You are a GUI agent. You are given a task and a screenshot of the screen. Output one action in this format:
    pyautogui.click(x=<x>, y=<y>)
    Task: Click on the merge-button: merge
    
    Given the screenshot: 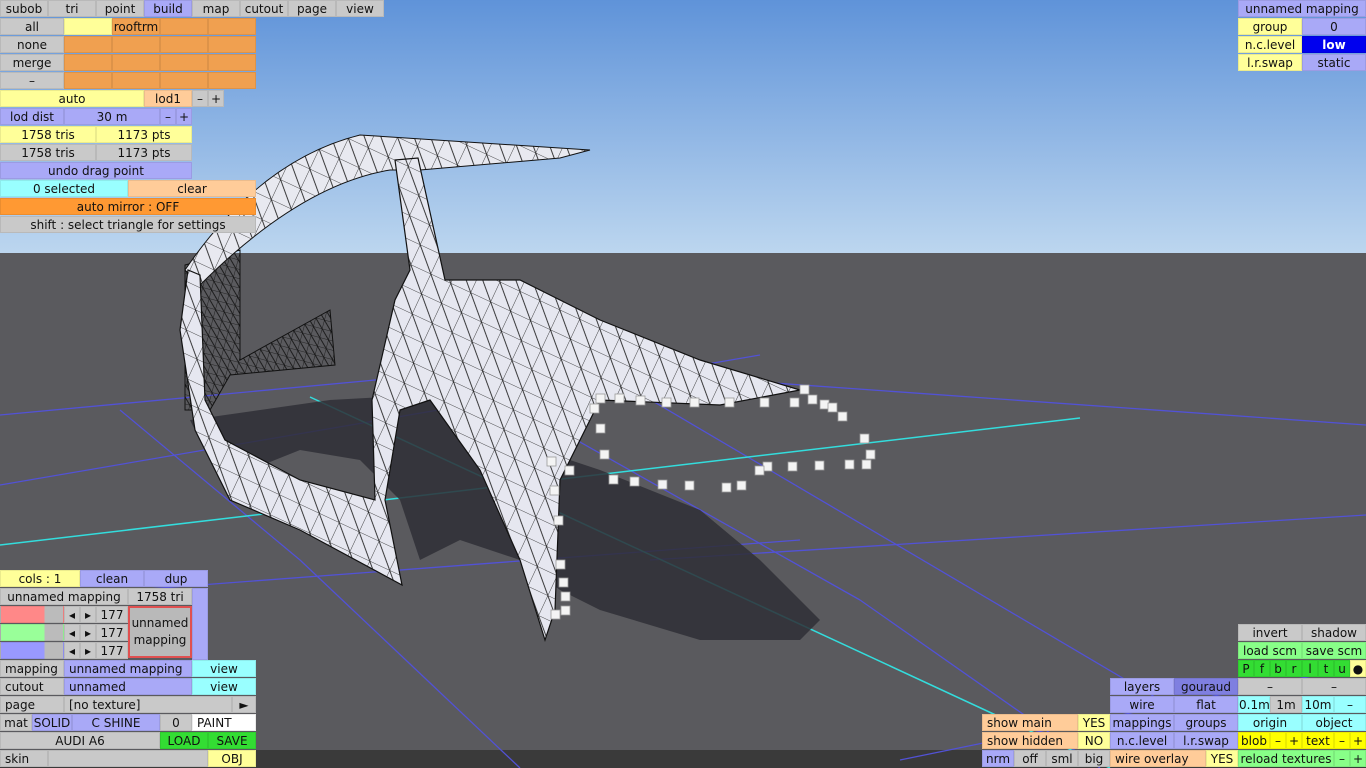 What is the action you would take?
    pyautogui.click(x=32, y=62)
    